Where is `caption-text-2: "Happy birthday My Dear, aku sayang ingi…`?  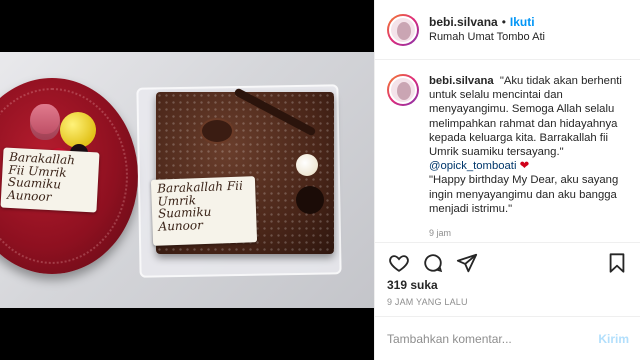 caption-text-2: "Happy birthday My Dear, aku sayang ingi… is located at coordinates (524, 194).